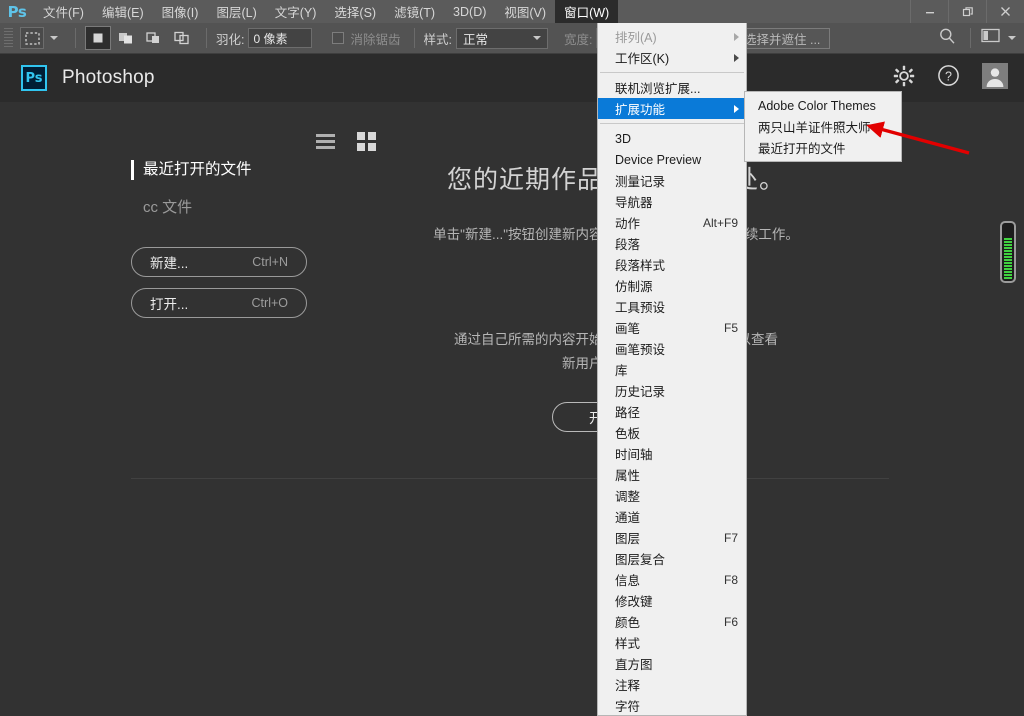 The image size is (1024, 716). Describe the element at coordinates (672, 222) in the screenshot. I see `menu-item-10: 动作 Alt+F9` at that location.